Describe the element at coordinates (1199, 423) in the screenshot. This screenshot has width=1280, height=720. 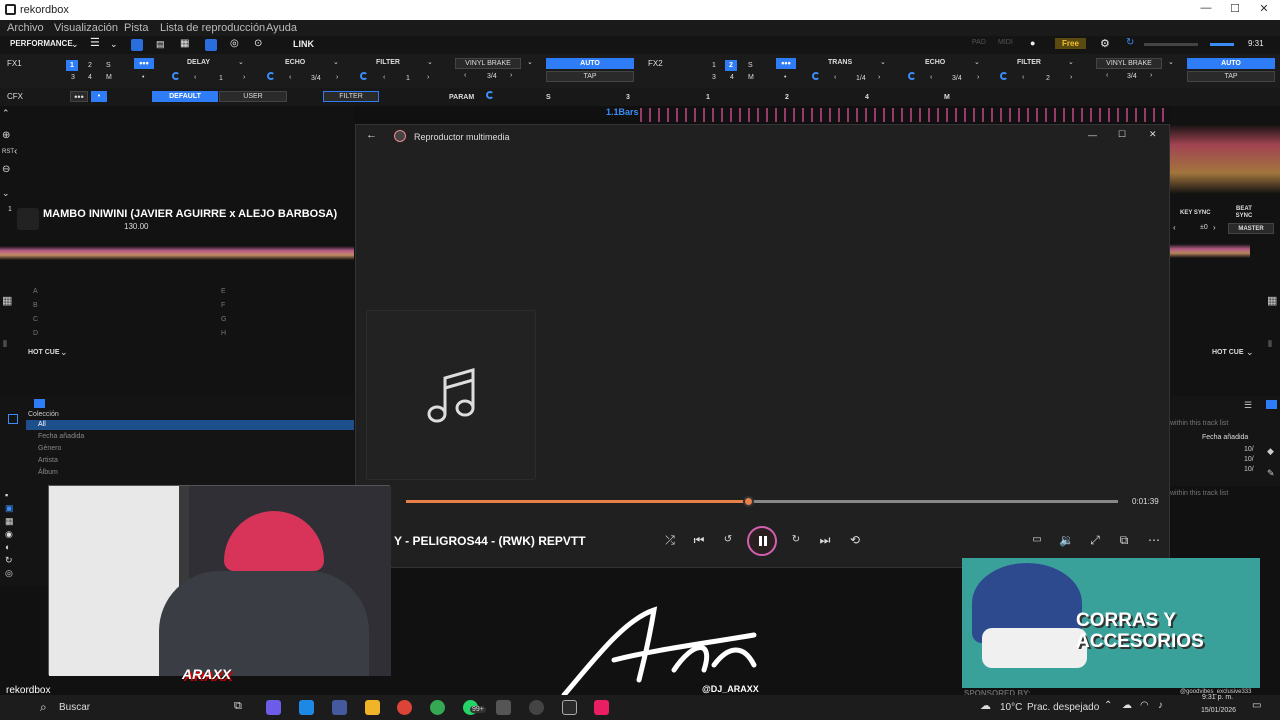
I see `track-search-input: within this track list` at that location.